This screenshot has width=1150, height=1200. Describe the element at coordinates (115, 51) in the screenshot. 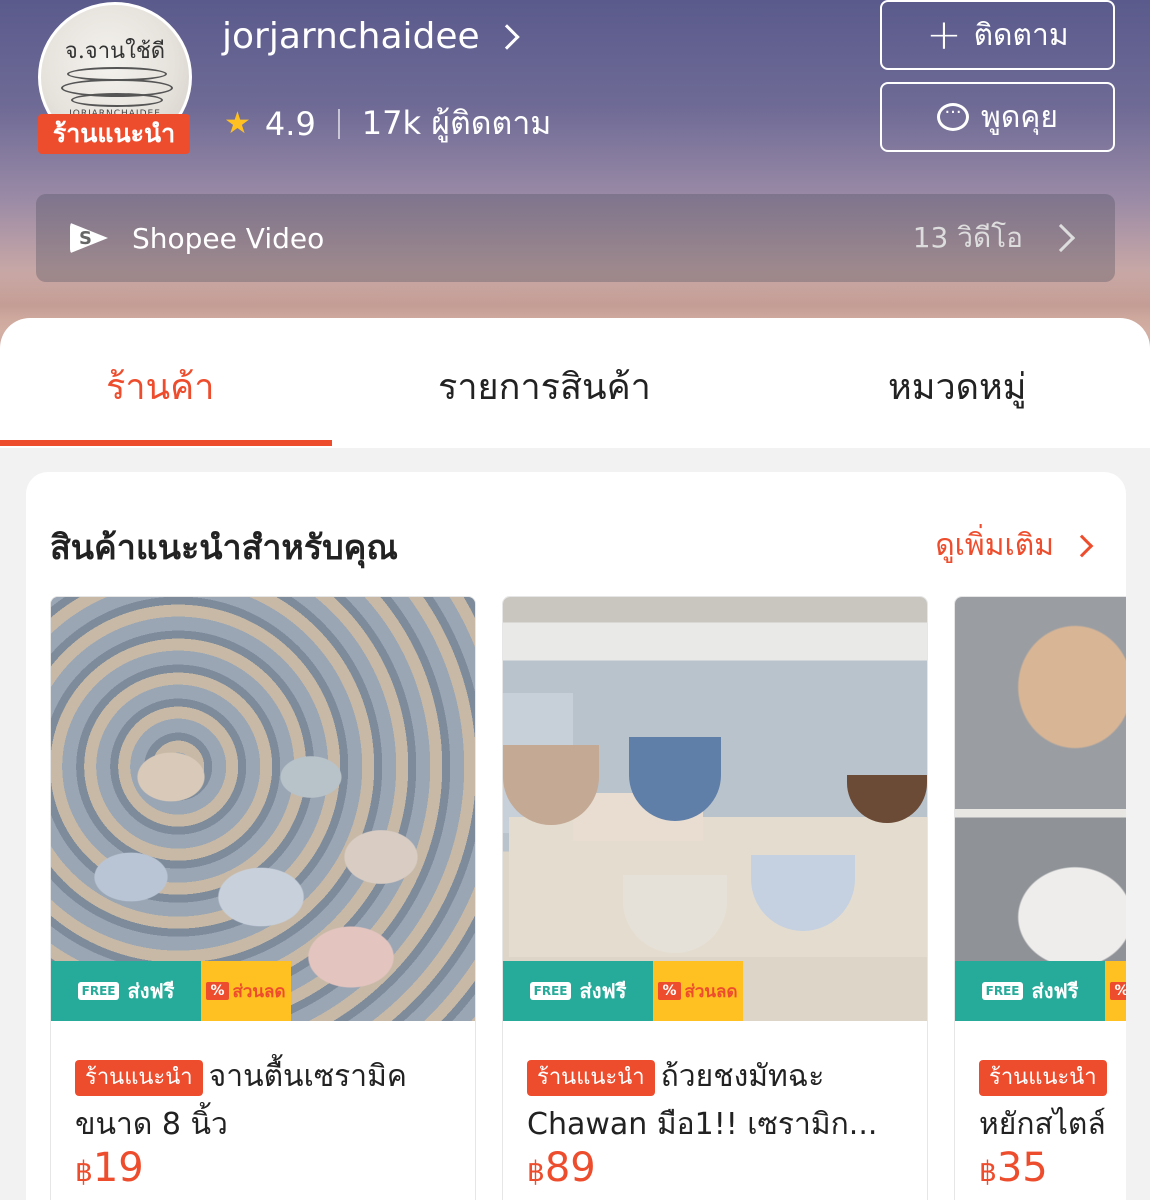

I see `avatar-logo-text: จ.จานใช้ดี` at that location.